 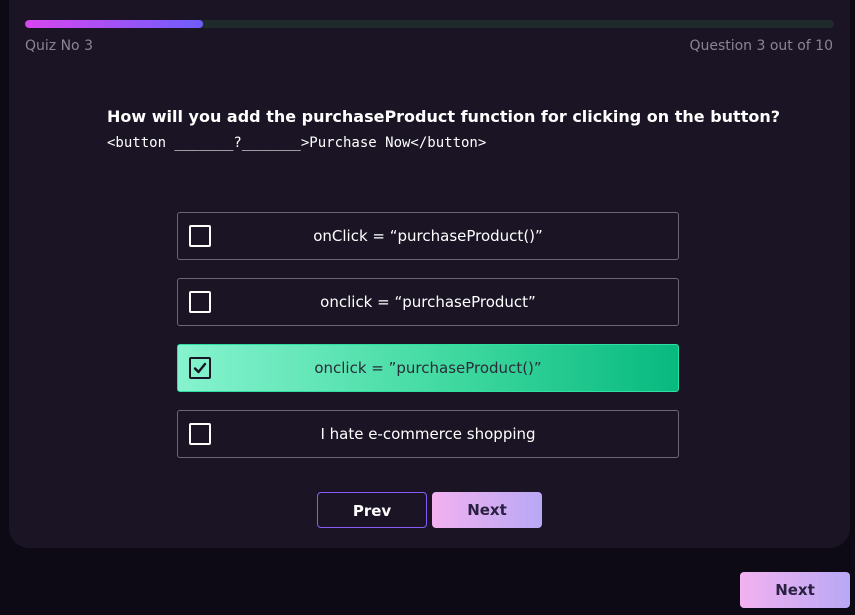 I want to click on answer-option-1: onClick = “purchaseProduct()”, so click(x=428, y=236).